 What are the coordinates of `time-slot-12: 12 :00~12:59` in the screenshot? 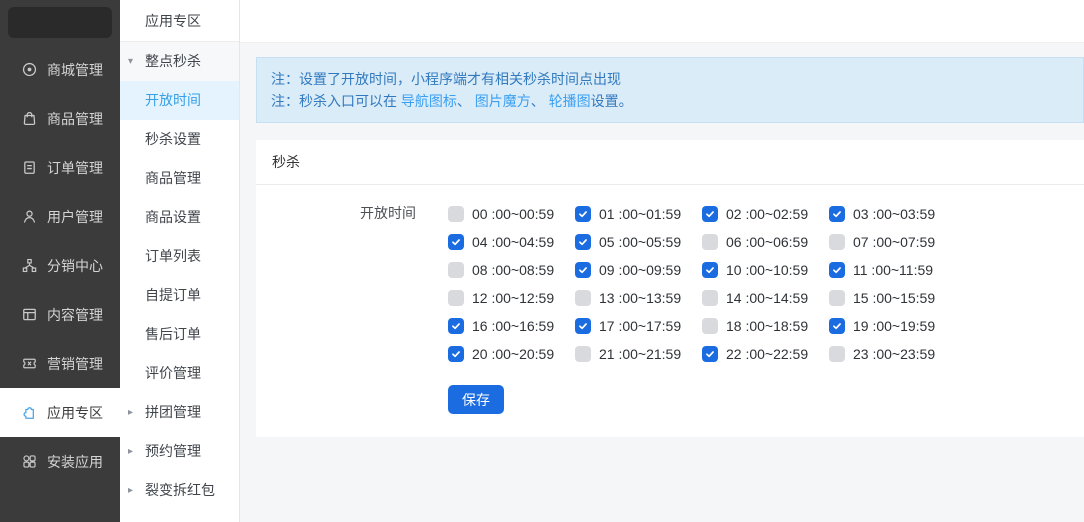 It's located at (511, 297).